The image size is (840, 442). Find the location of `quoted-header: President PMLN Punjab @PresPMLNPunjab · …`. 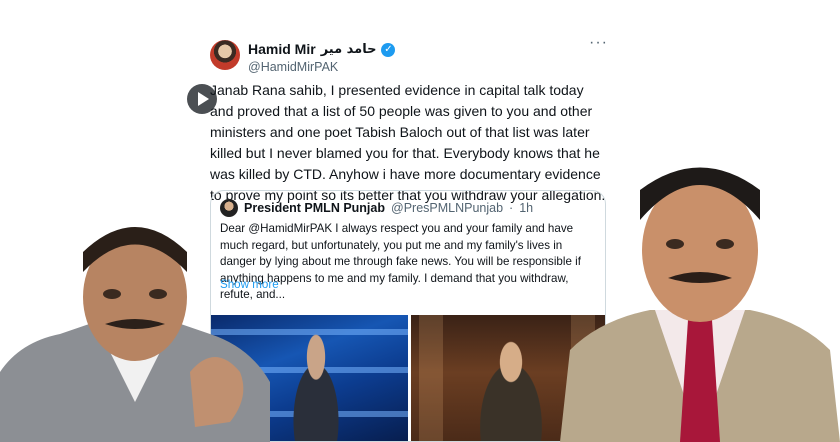

quoted-header: President PMLN Punjab @PresPMLNPunjab · … is located at coordinates (376, 208).